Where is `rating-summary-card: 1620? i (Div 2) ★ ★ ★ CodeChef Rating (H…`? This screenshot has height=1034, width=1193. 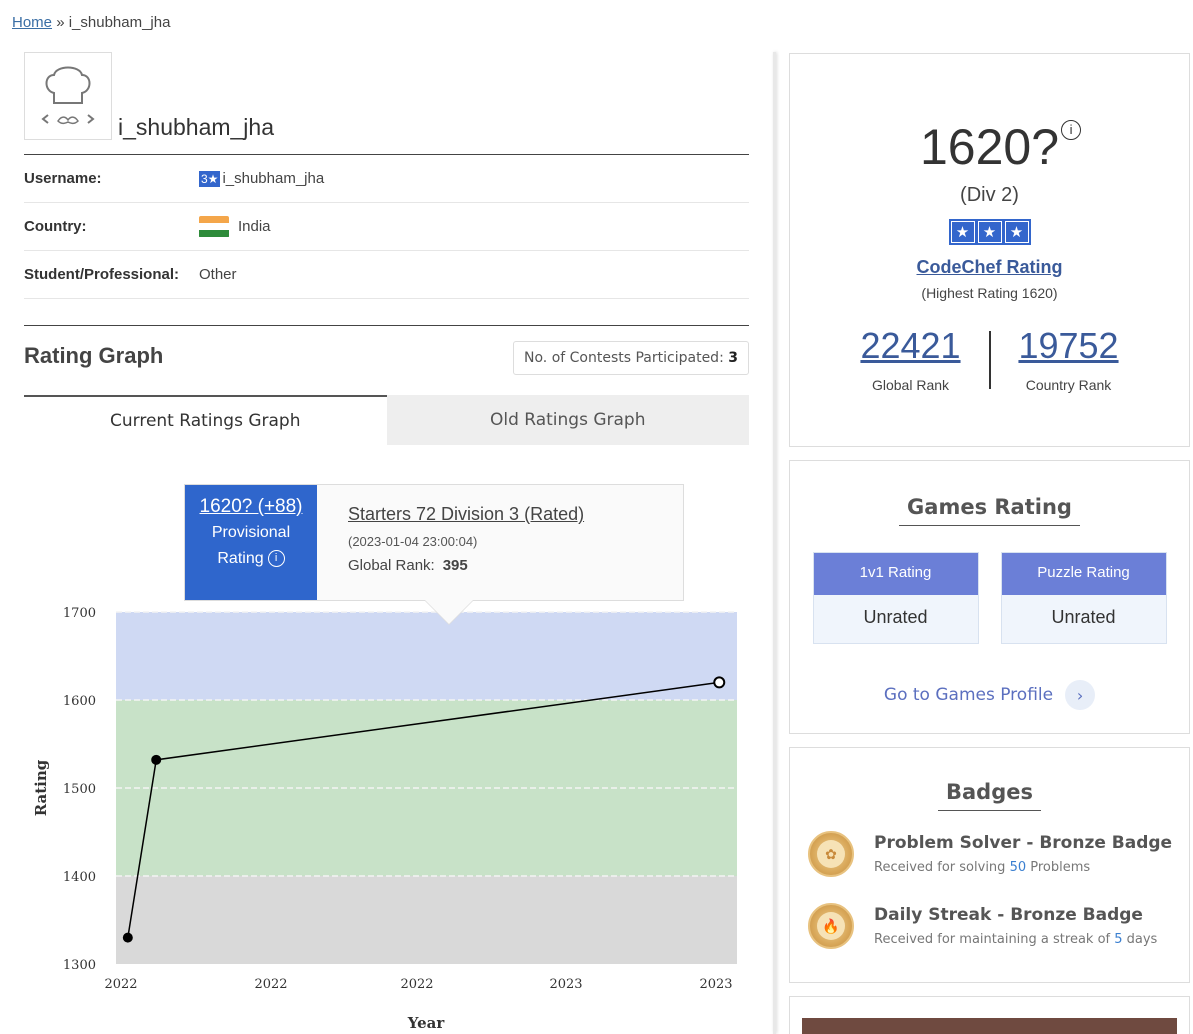 rating-summary-card: 1620? i (Div 2) ★ ★ ★ CodeChef Rating (H… is located at coordinates (989, 250).